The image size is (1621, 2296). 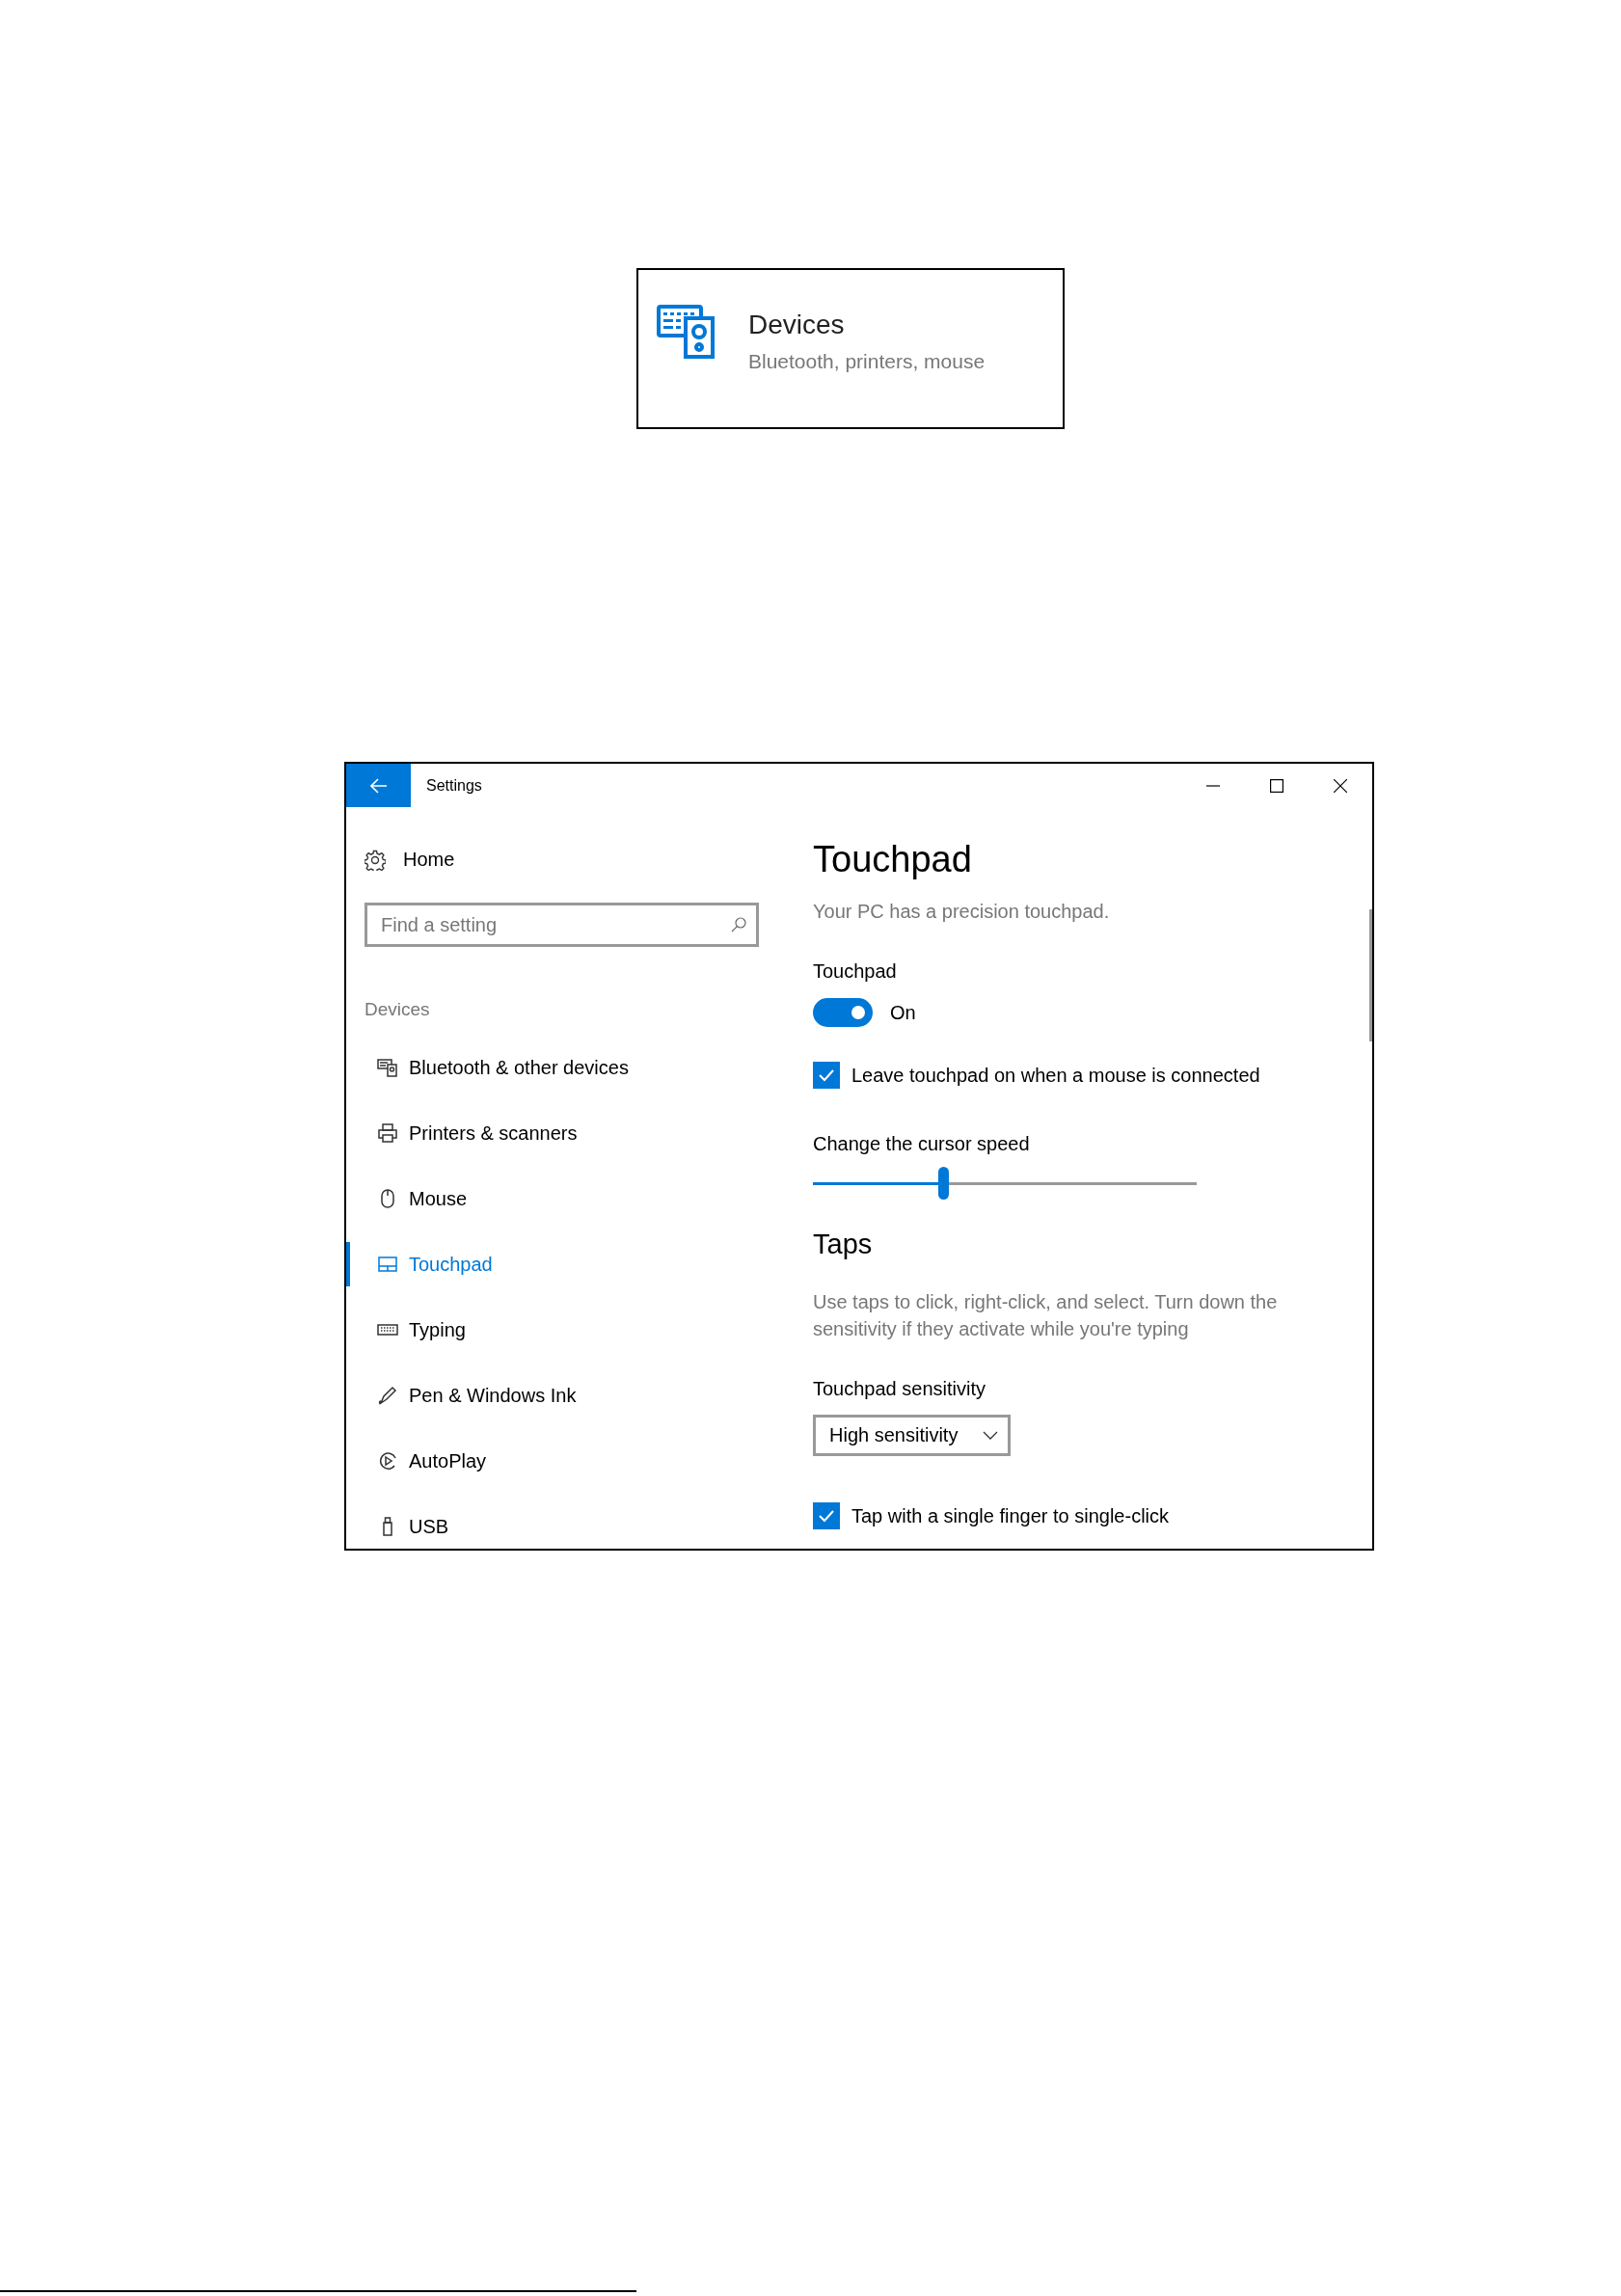 What do you see at coordinates (843, 1012) in the screenshot?
I see `toggle-switch` at bounding box center [843, 1012].